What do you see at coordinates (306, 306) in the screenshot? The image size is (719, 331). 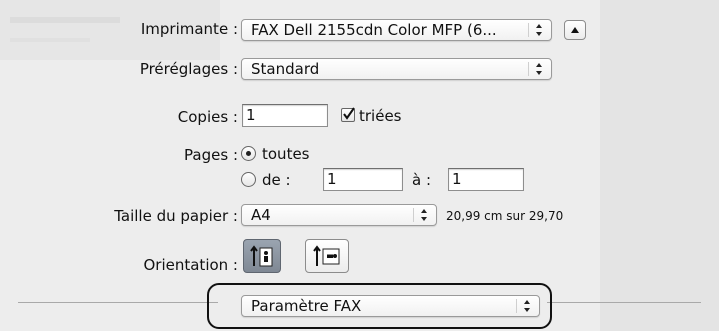 I see `panel-menu-value: Paramètre FAX` at bounding box center [306, 306].